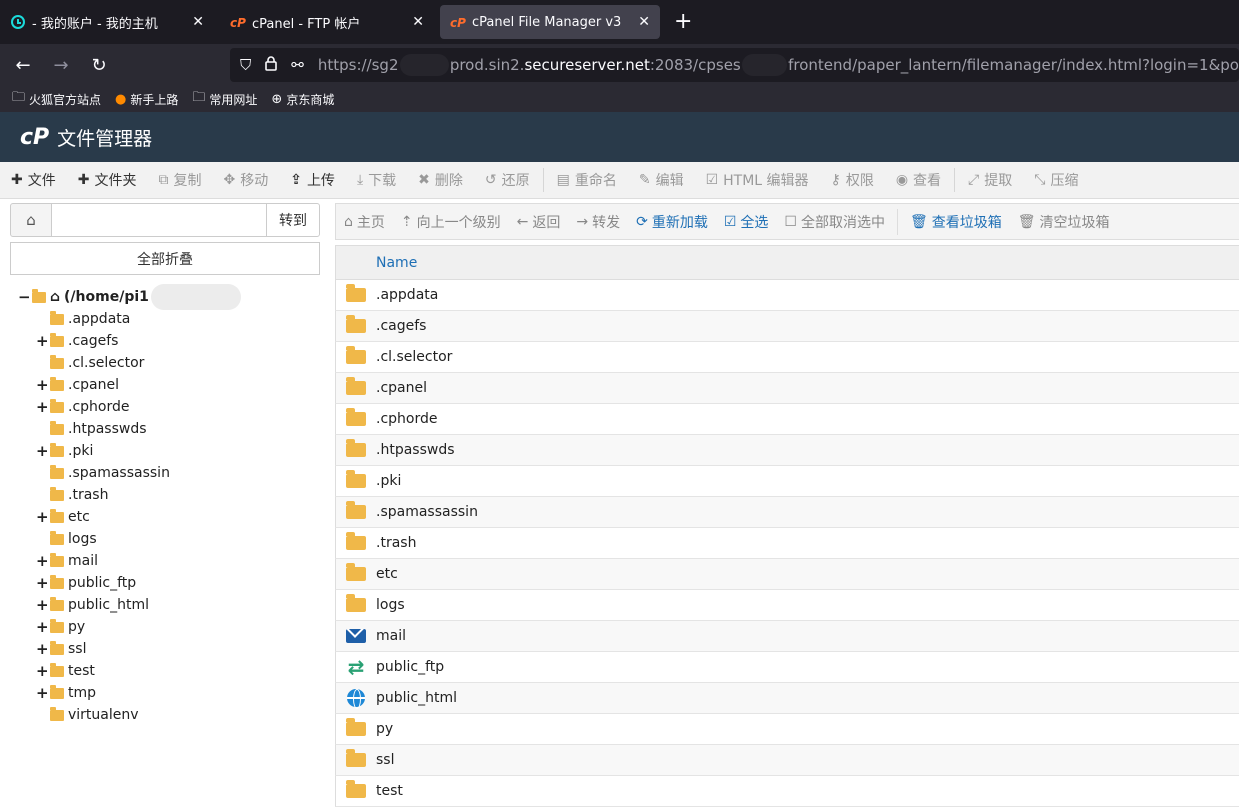 The width and height of the screenshot is (1239, 807). Describe the element at coordinates (107, 180) in the screenshot. I see `new-folder-button: ✚ 文件夹` at that location.